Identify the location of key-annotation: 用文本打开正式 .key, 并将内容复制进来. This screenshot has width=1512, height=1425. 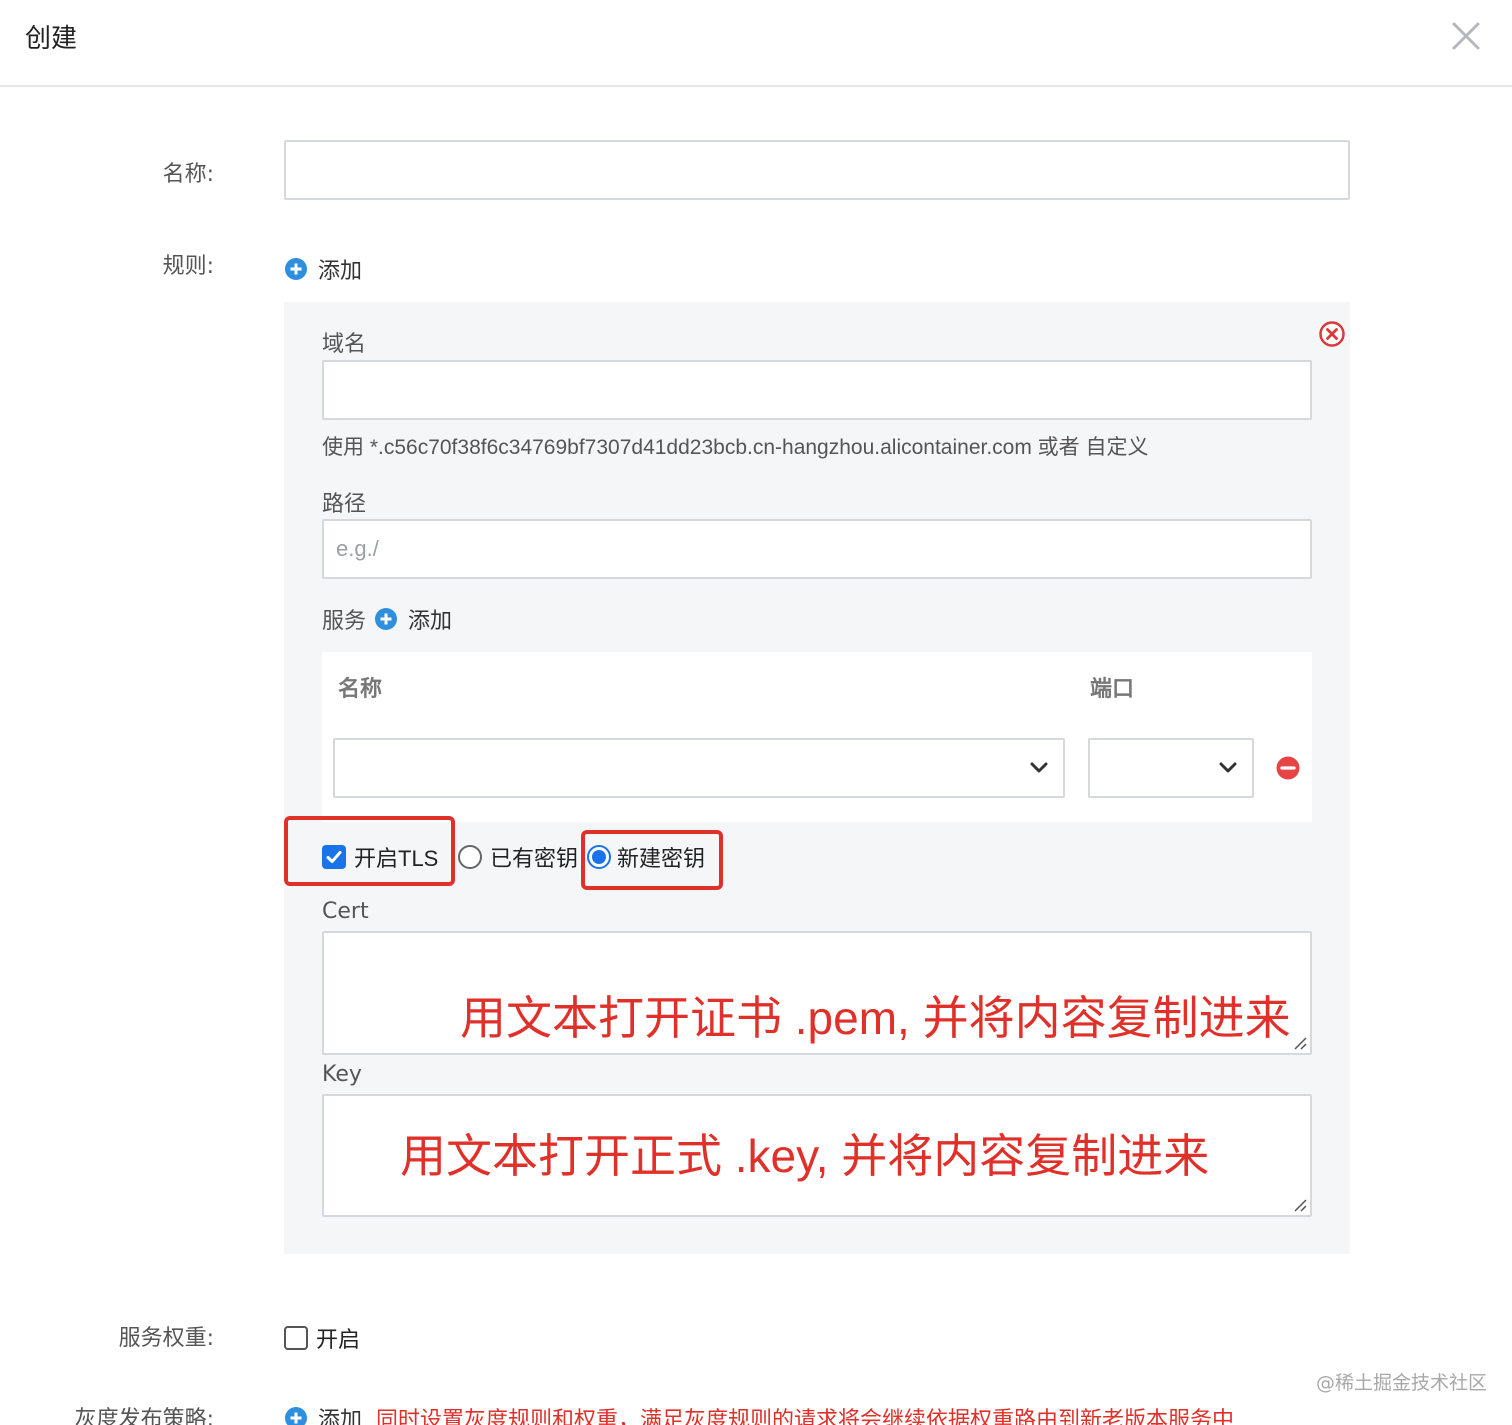
(805, 1156).